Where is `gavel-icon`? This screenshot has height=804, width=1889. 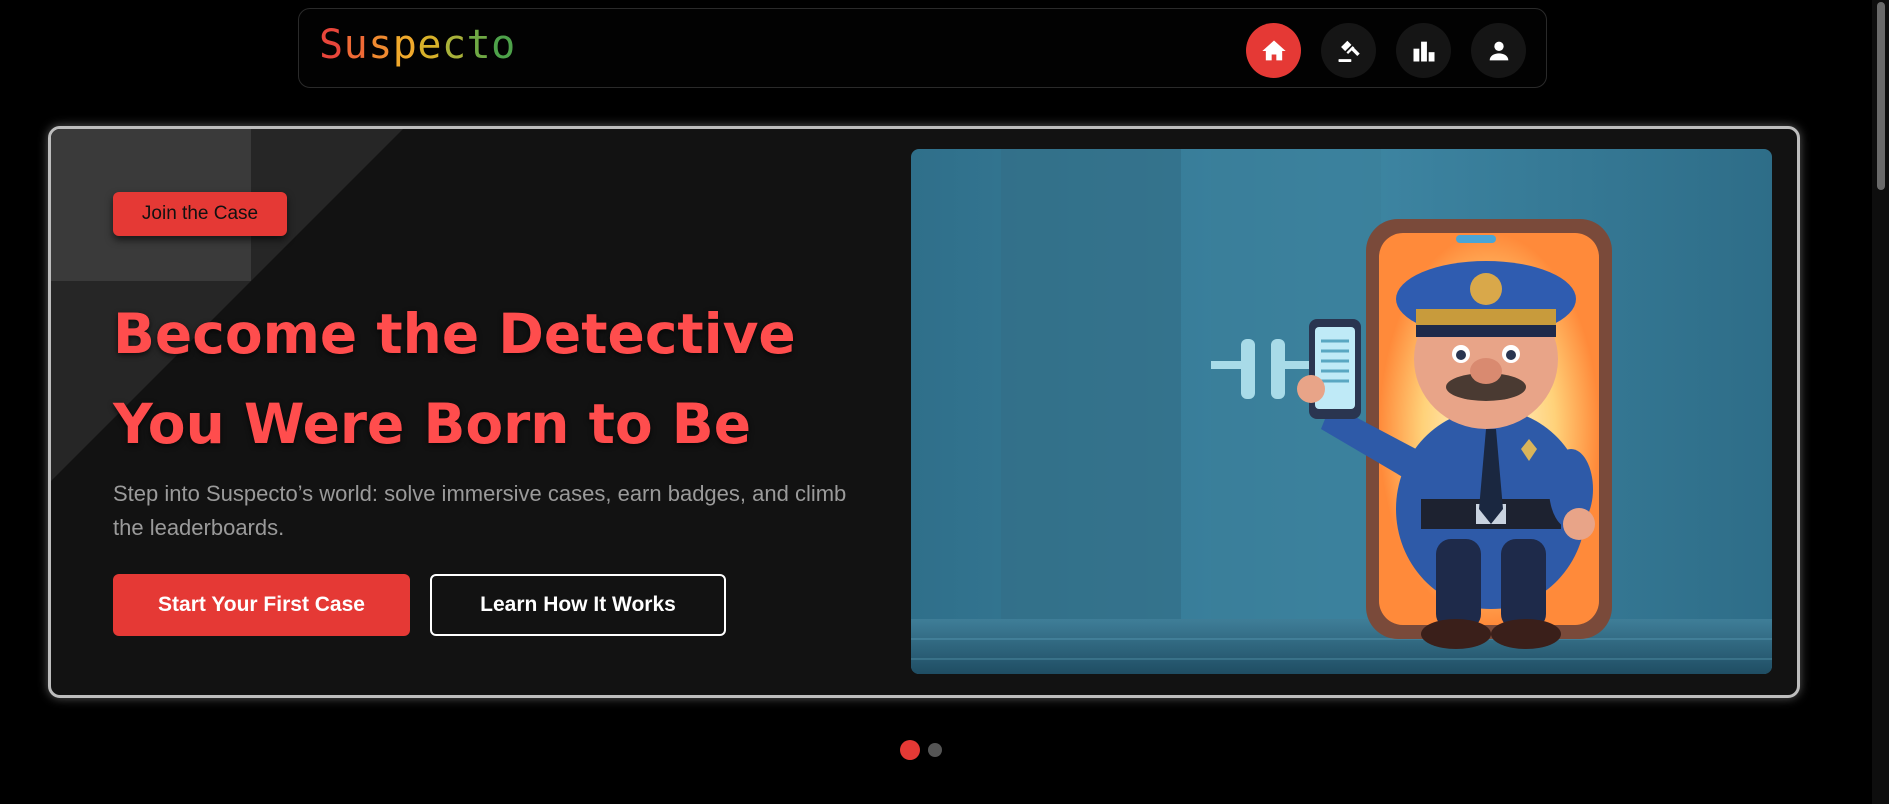 gavel-icon is located at coordinates (1349, 51).